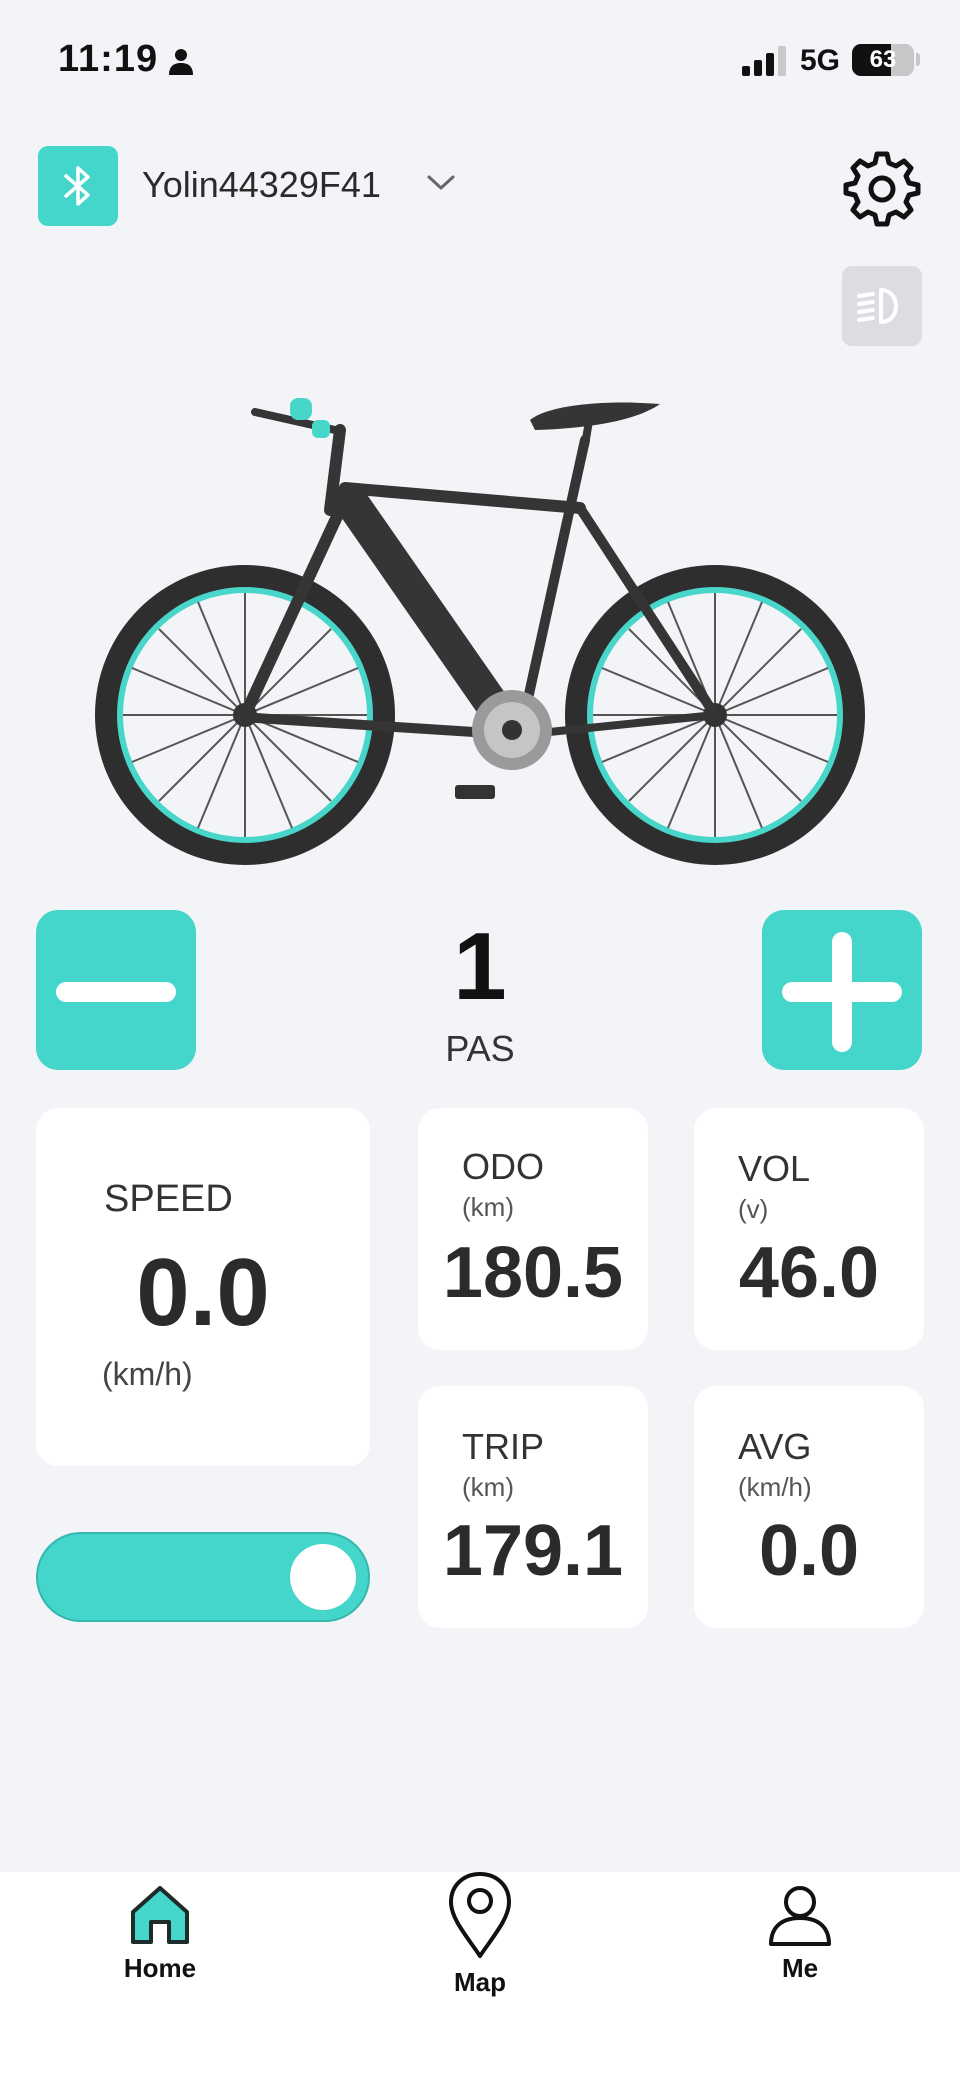 The height and width of the screenshot is (2078, 960). Describe the element at coordinates (595, 416) in the screenshot. I see `bike-seat` at that location.